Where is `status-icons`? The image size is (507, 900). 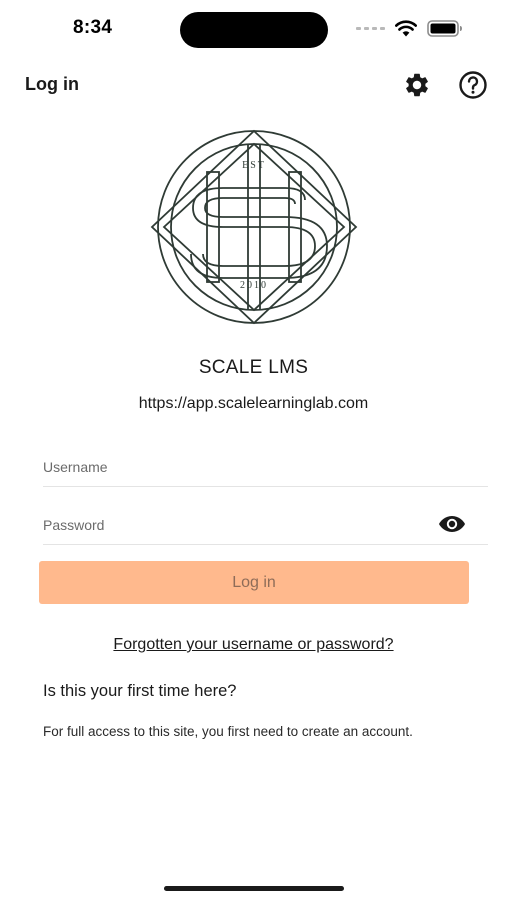
status-icons is located at coordinates (409, 28).